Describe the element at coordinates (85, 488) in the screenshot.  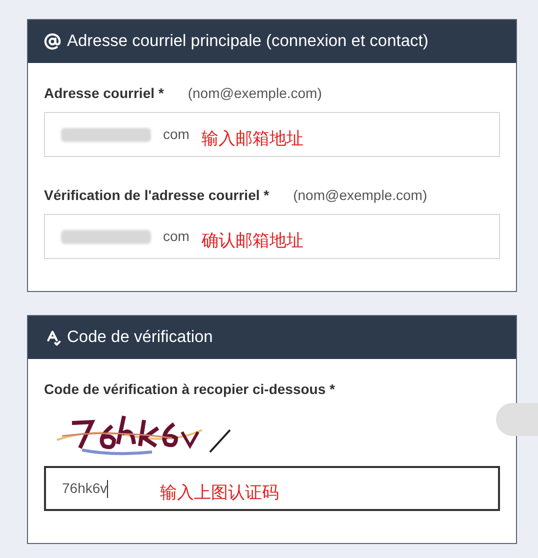
I see `field-value: 76hk6v` at that location.